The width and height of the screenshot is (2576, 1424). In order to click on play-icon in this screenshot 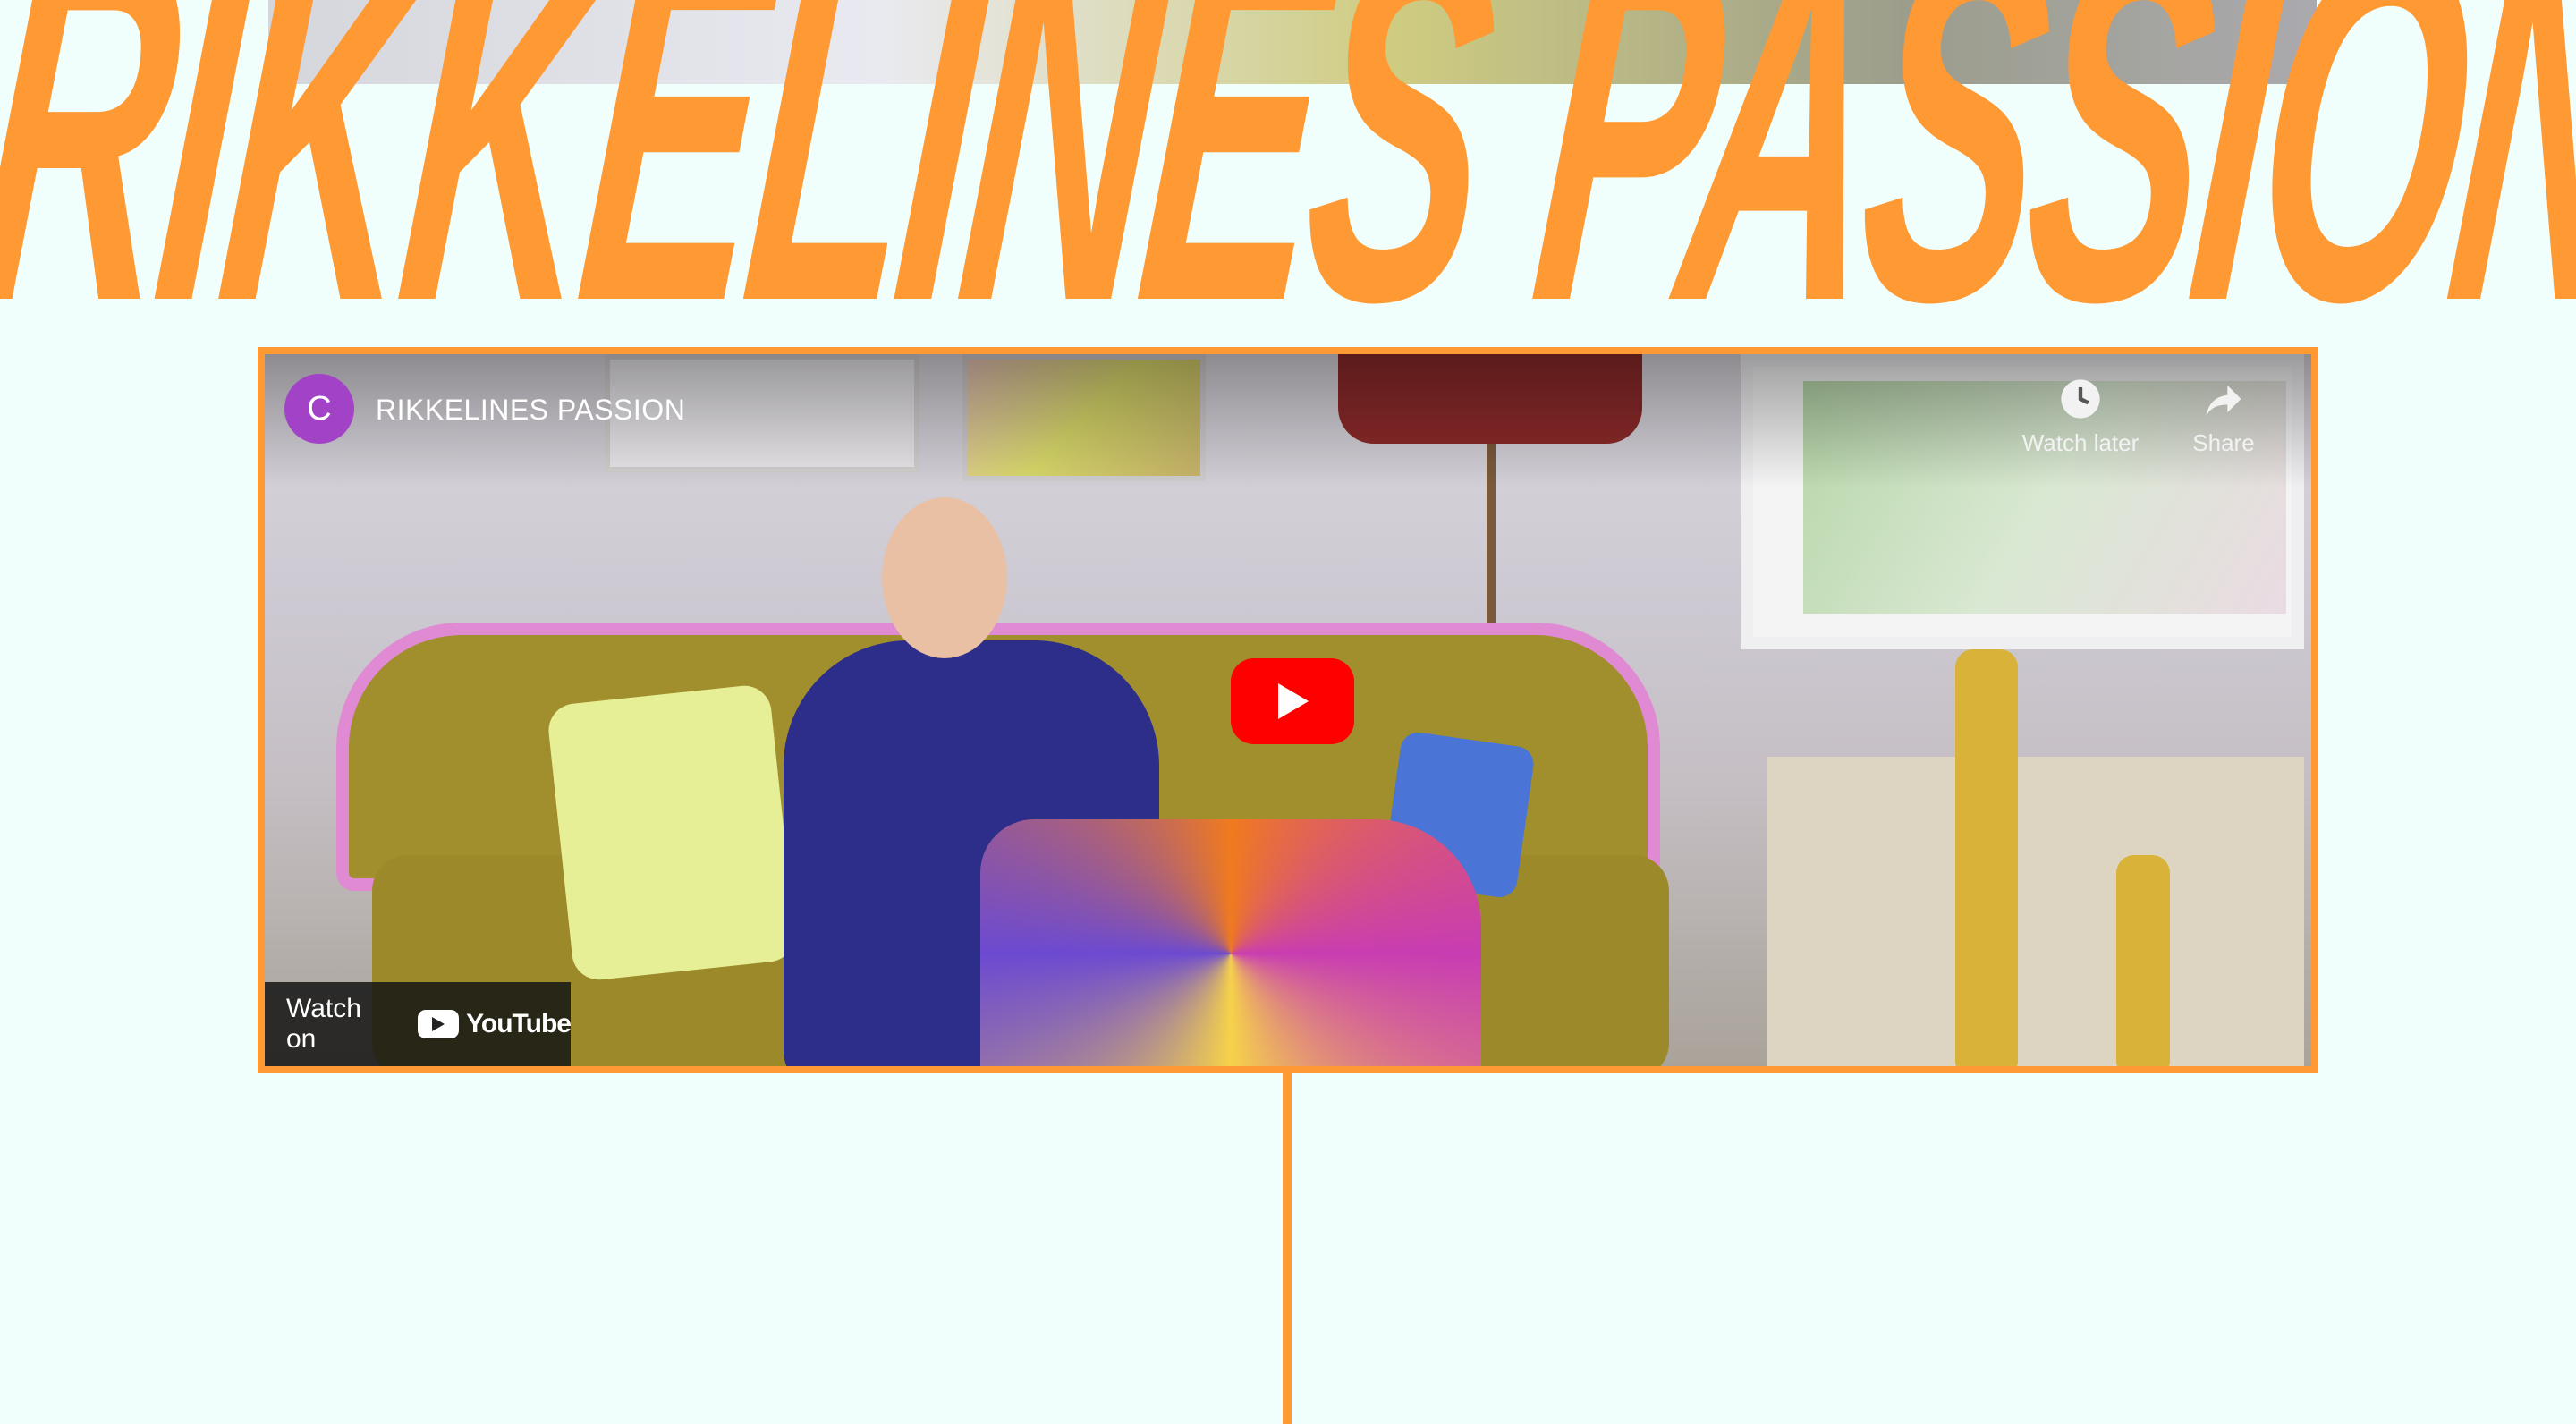, I will do `click(1293, 701)`.